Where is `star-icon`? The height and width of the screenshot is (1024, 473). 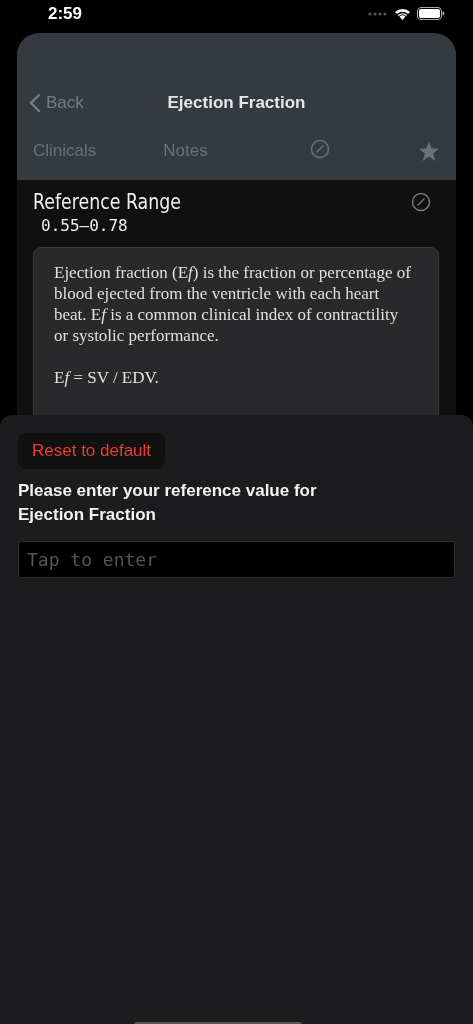
star-icon is located at coordinates (429, 151).